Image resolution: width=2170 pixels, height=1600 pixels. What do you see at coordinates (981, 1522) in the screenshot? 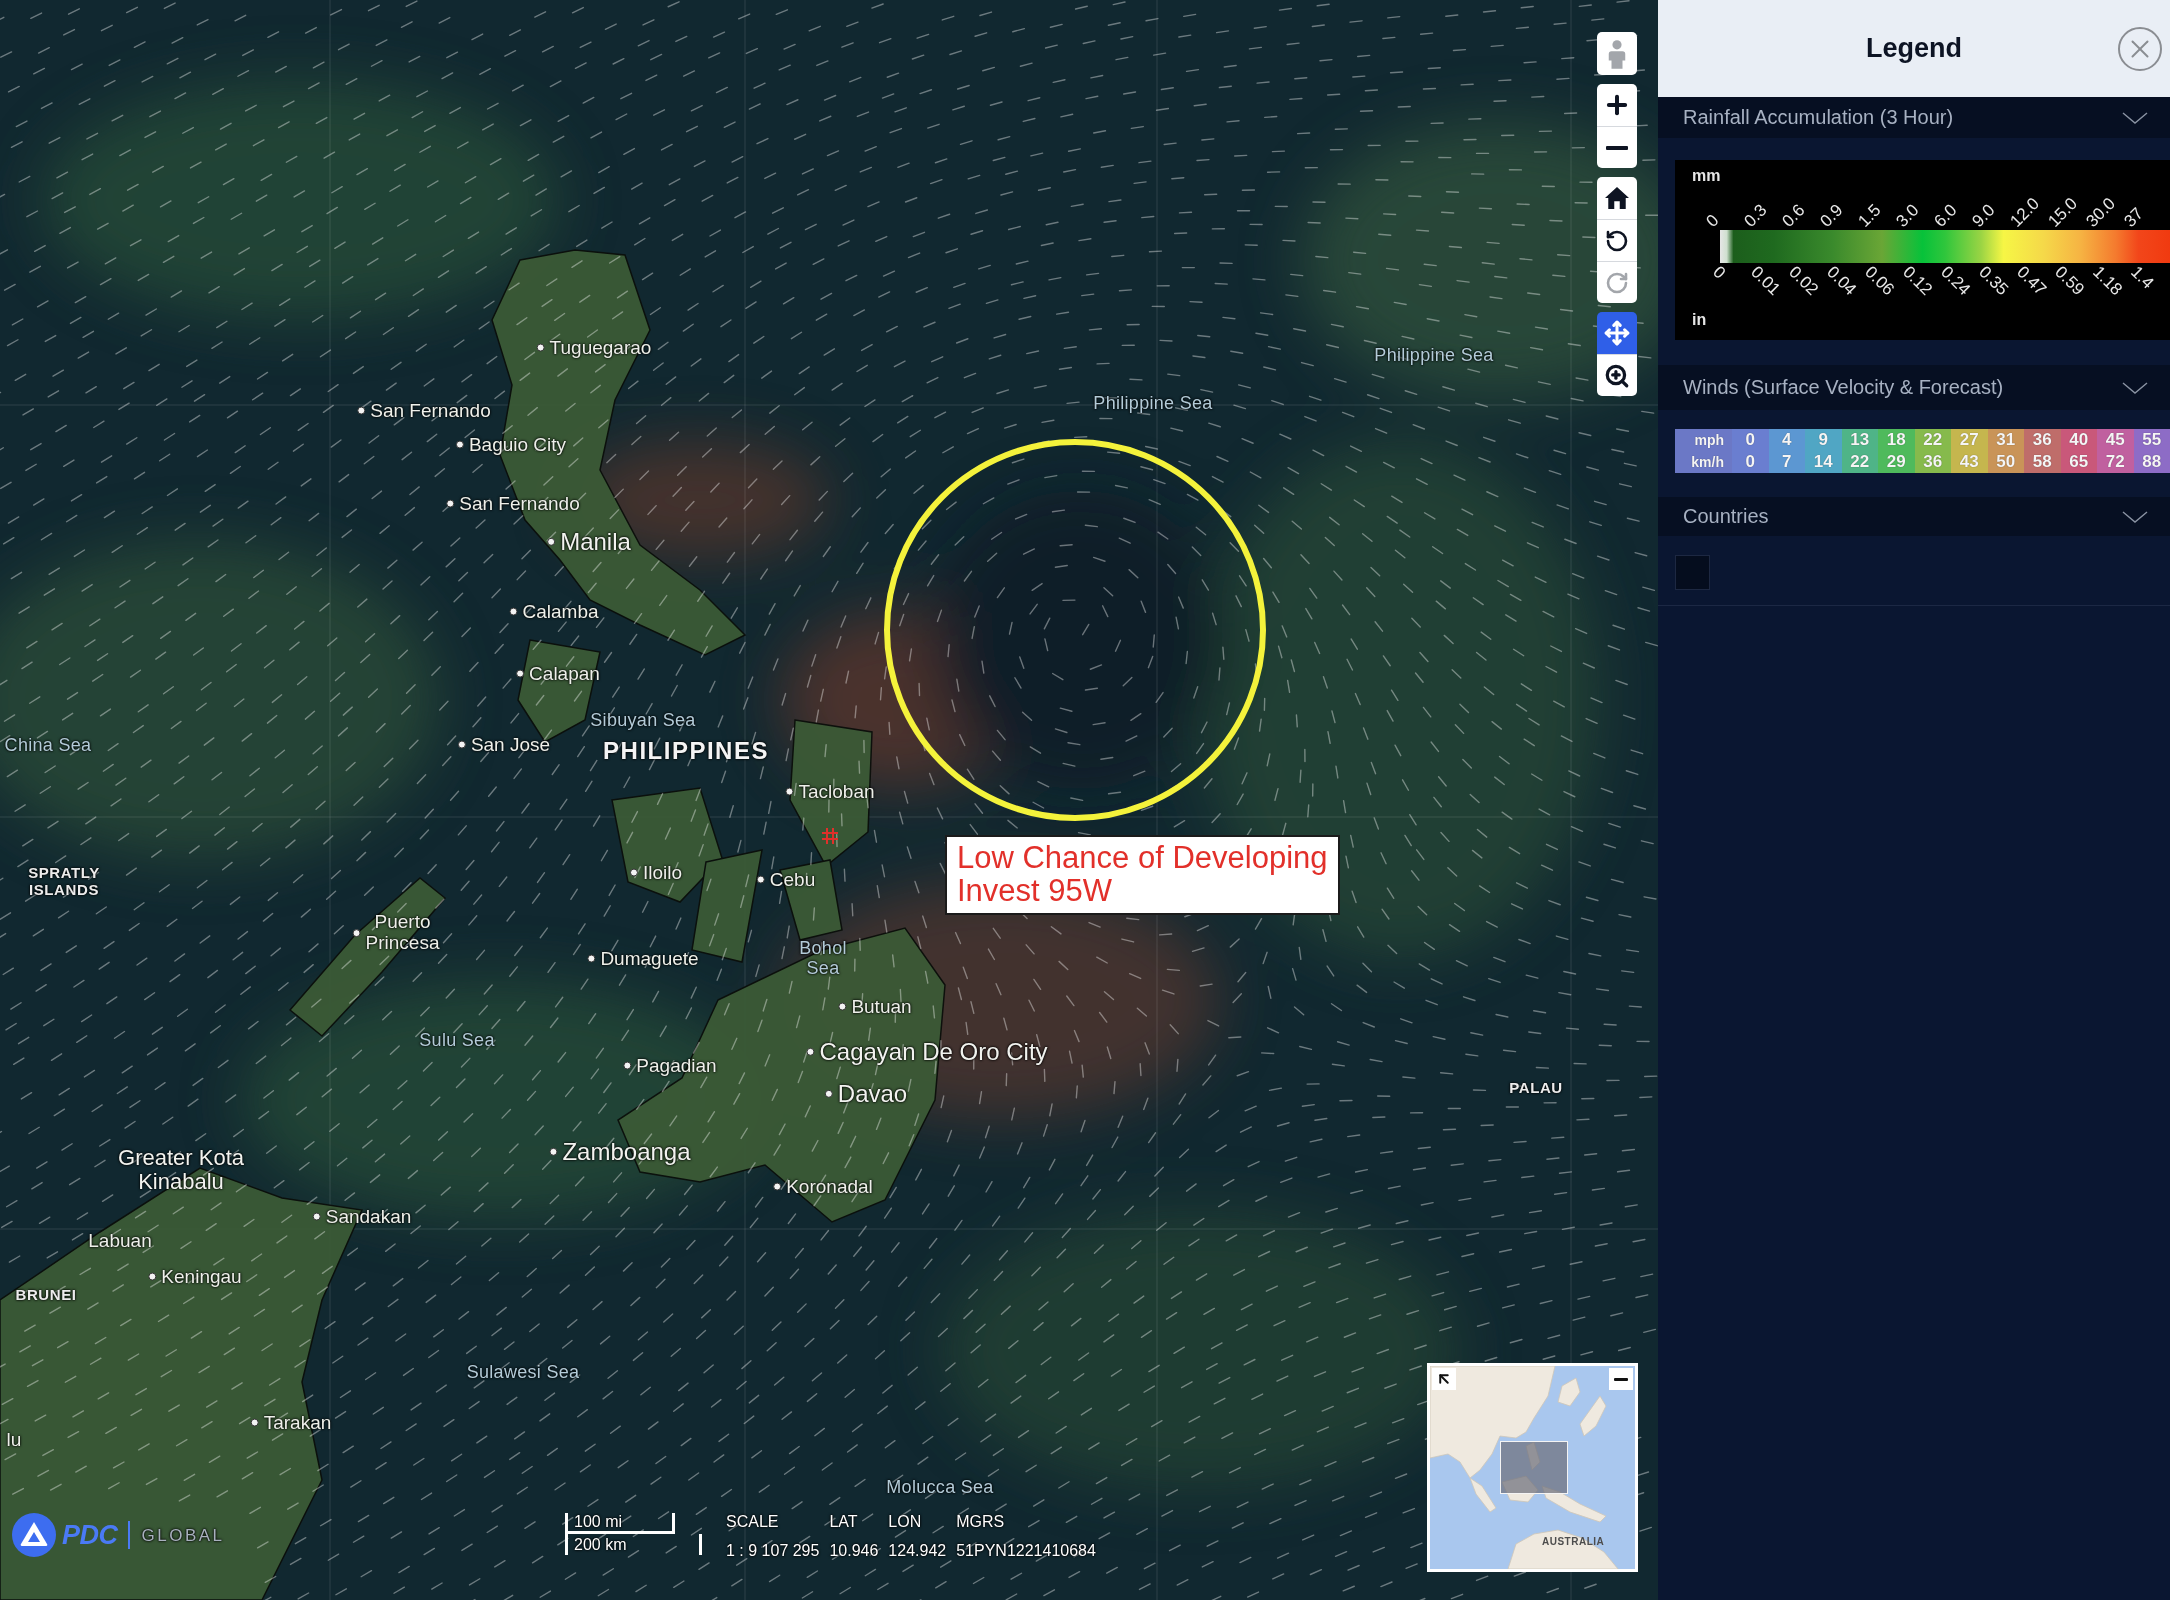
I see `readout-label: MGRS` at bounding box center [981, 1522].